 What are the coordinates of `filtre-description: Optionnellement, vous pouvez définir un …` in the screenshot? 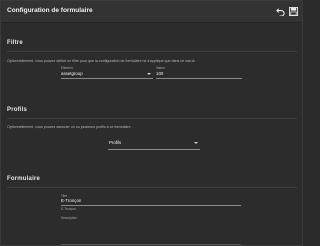 It's located at (101, 61).